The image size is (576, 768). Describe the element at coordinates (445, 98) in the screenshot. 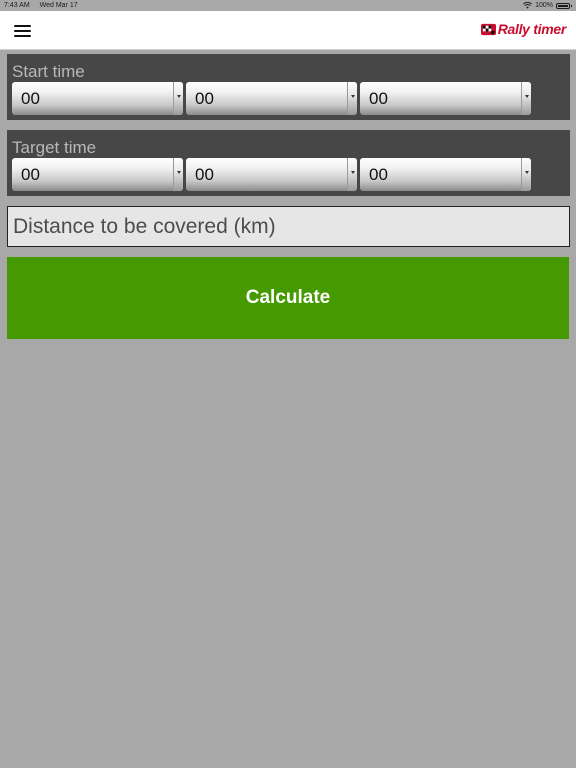

I see `start-seconds-select: 00` at that location.